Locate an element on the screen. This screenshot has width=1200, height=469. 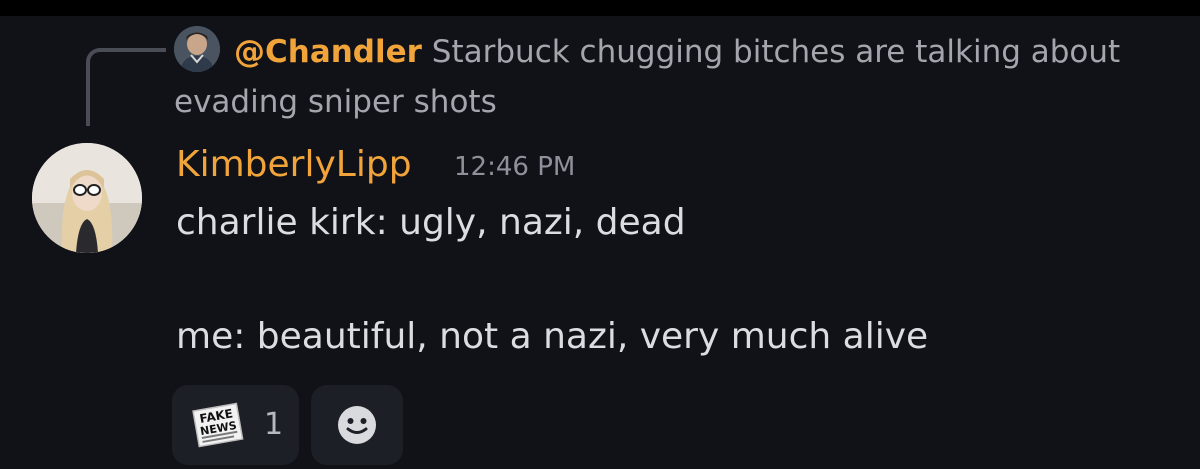
reply-author-name: @Chandler is located at coordinates (328, 52).